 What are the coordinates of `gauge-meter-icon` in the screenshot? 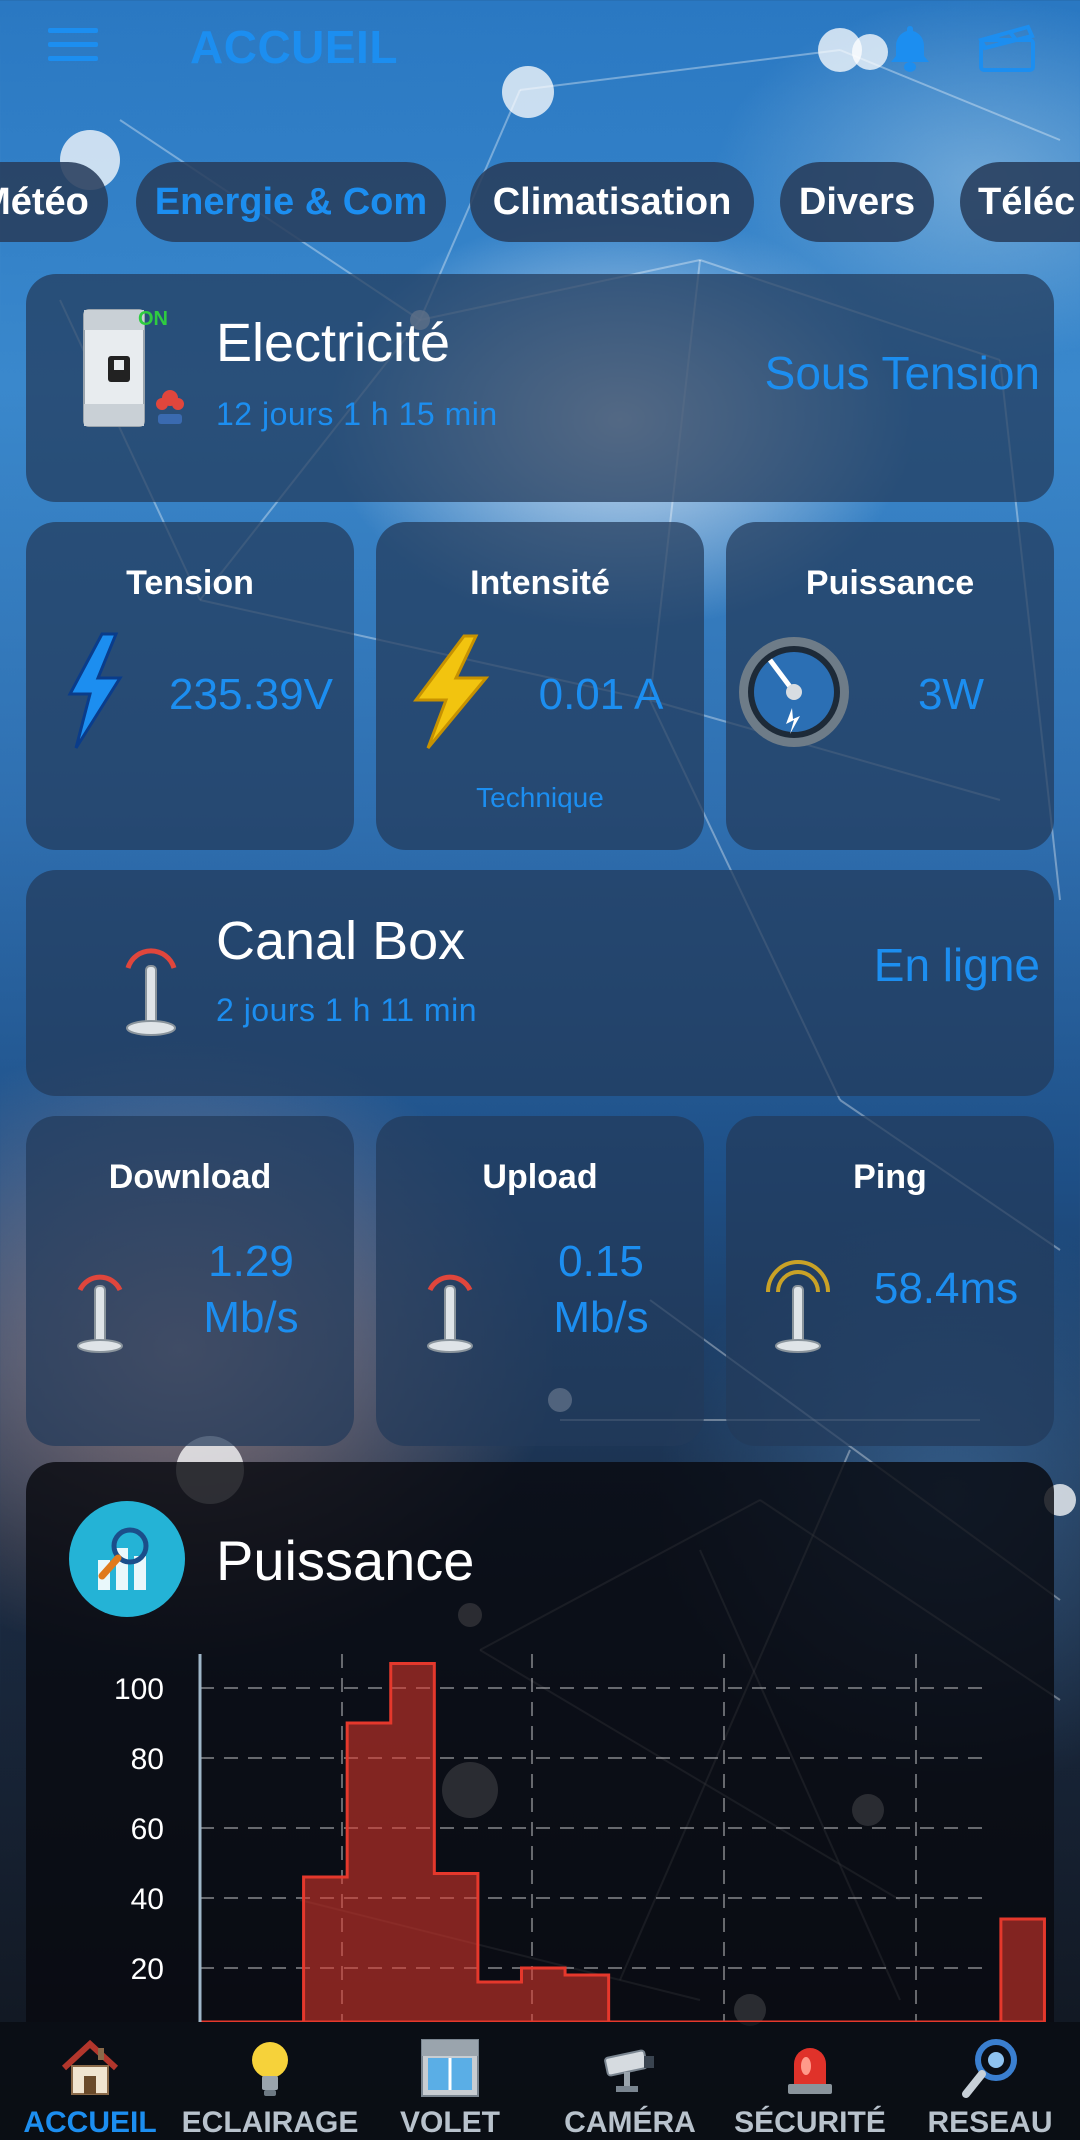 It's located at (794, 692).